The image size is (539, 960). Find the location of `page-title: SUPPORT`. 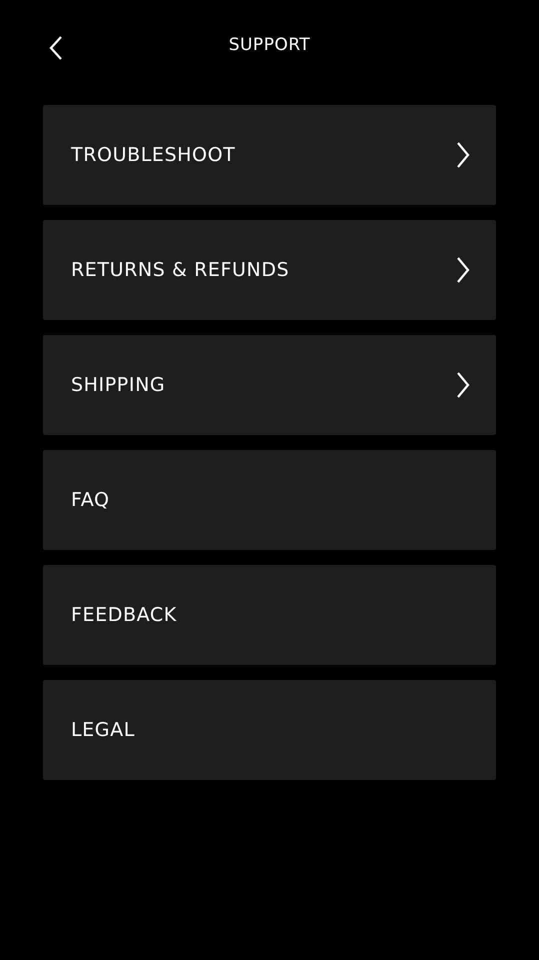

page-title: SUPPORT is located at coordinates (269, 45).